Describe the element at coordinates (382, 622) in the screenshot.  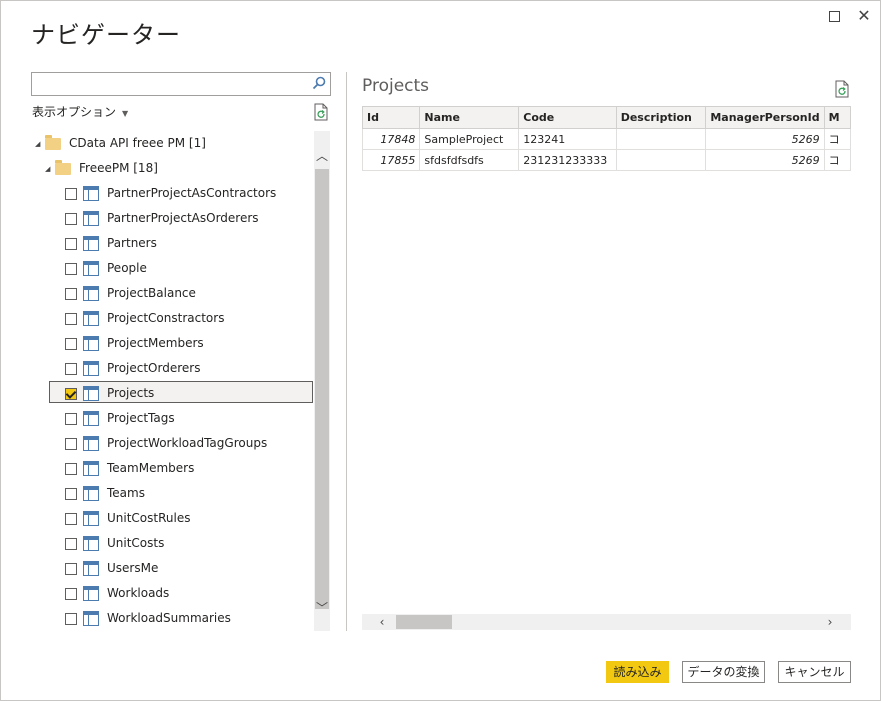
I see `chevron-left-icon: ‹` at that location.